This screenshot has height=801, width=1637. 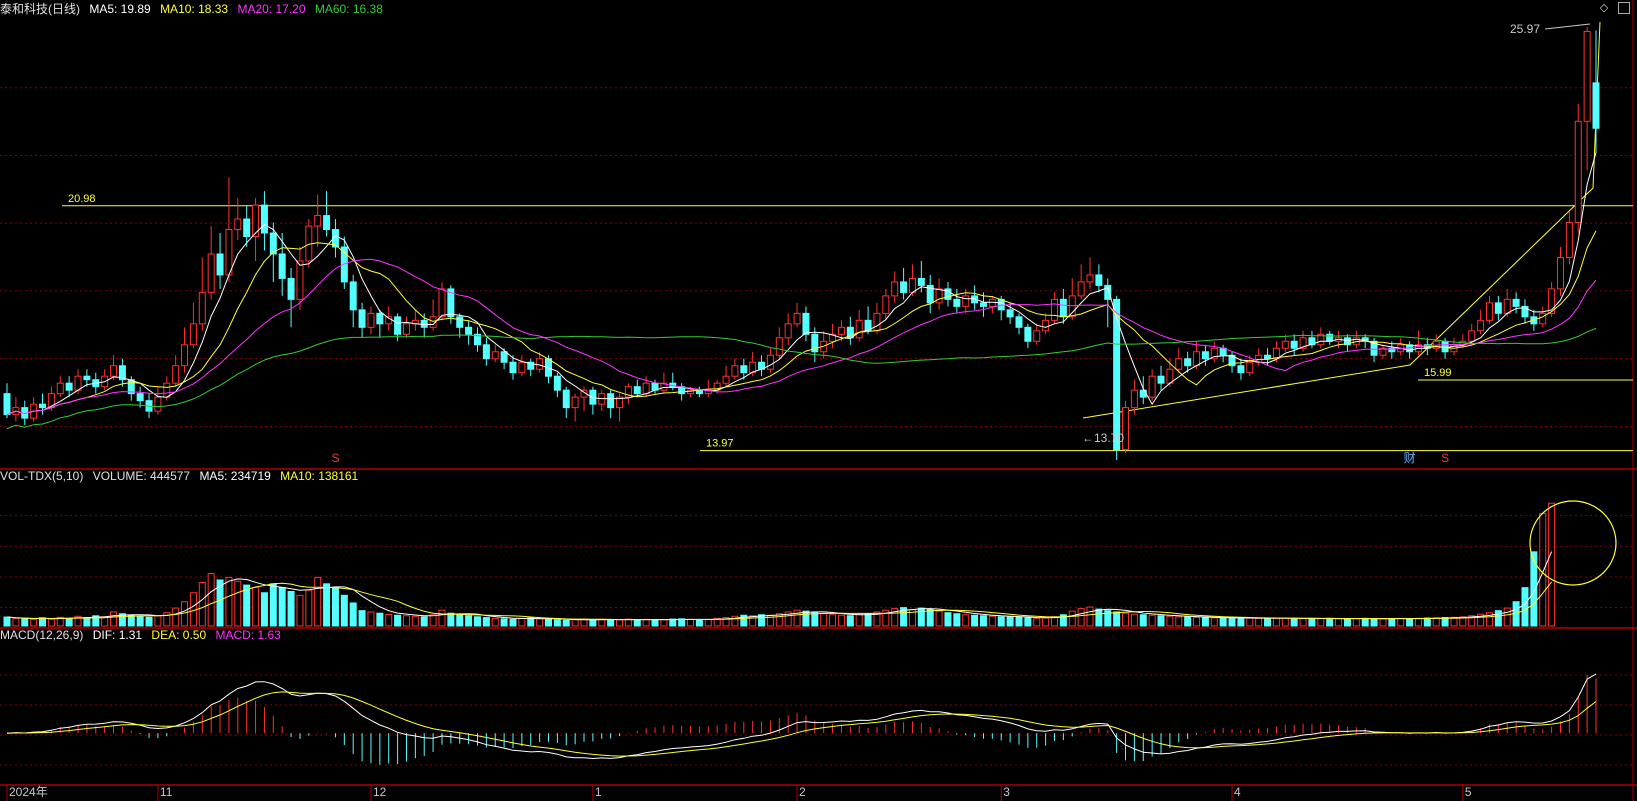 I want to click on dea-label: DEA: 0.50, so click(x=179, y=635).